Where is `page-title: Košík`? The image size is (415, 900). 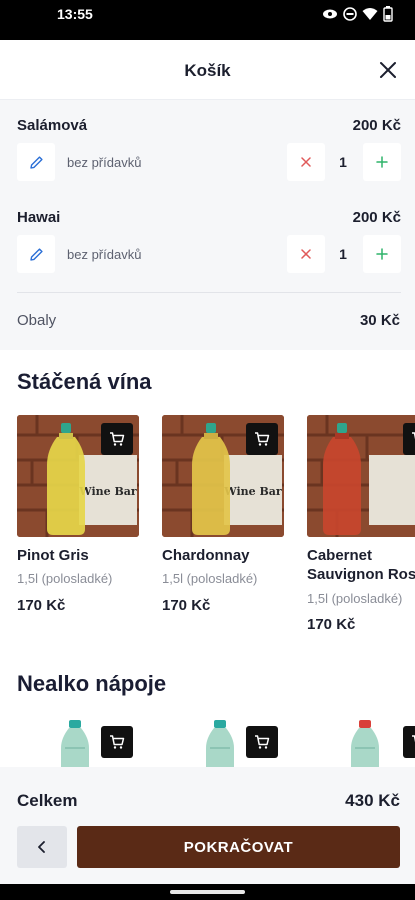 page-title: Košík is located at coordinates (207, 70).